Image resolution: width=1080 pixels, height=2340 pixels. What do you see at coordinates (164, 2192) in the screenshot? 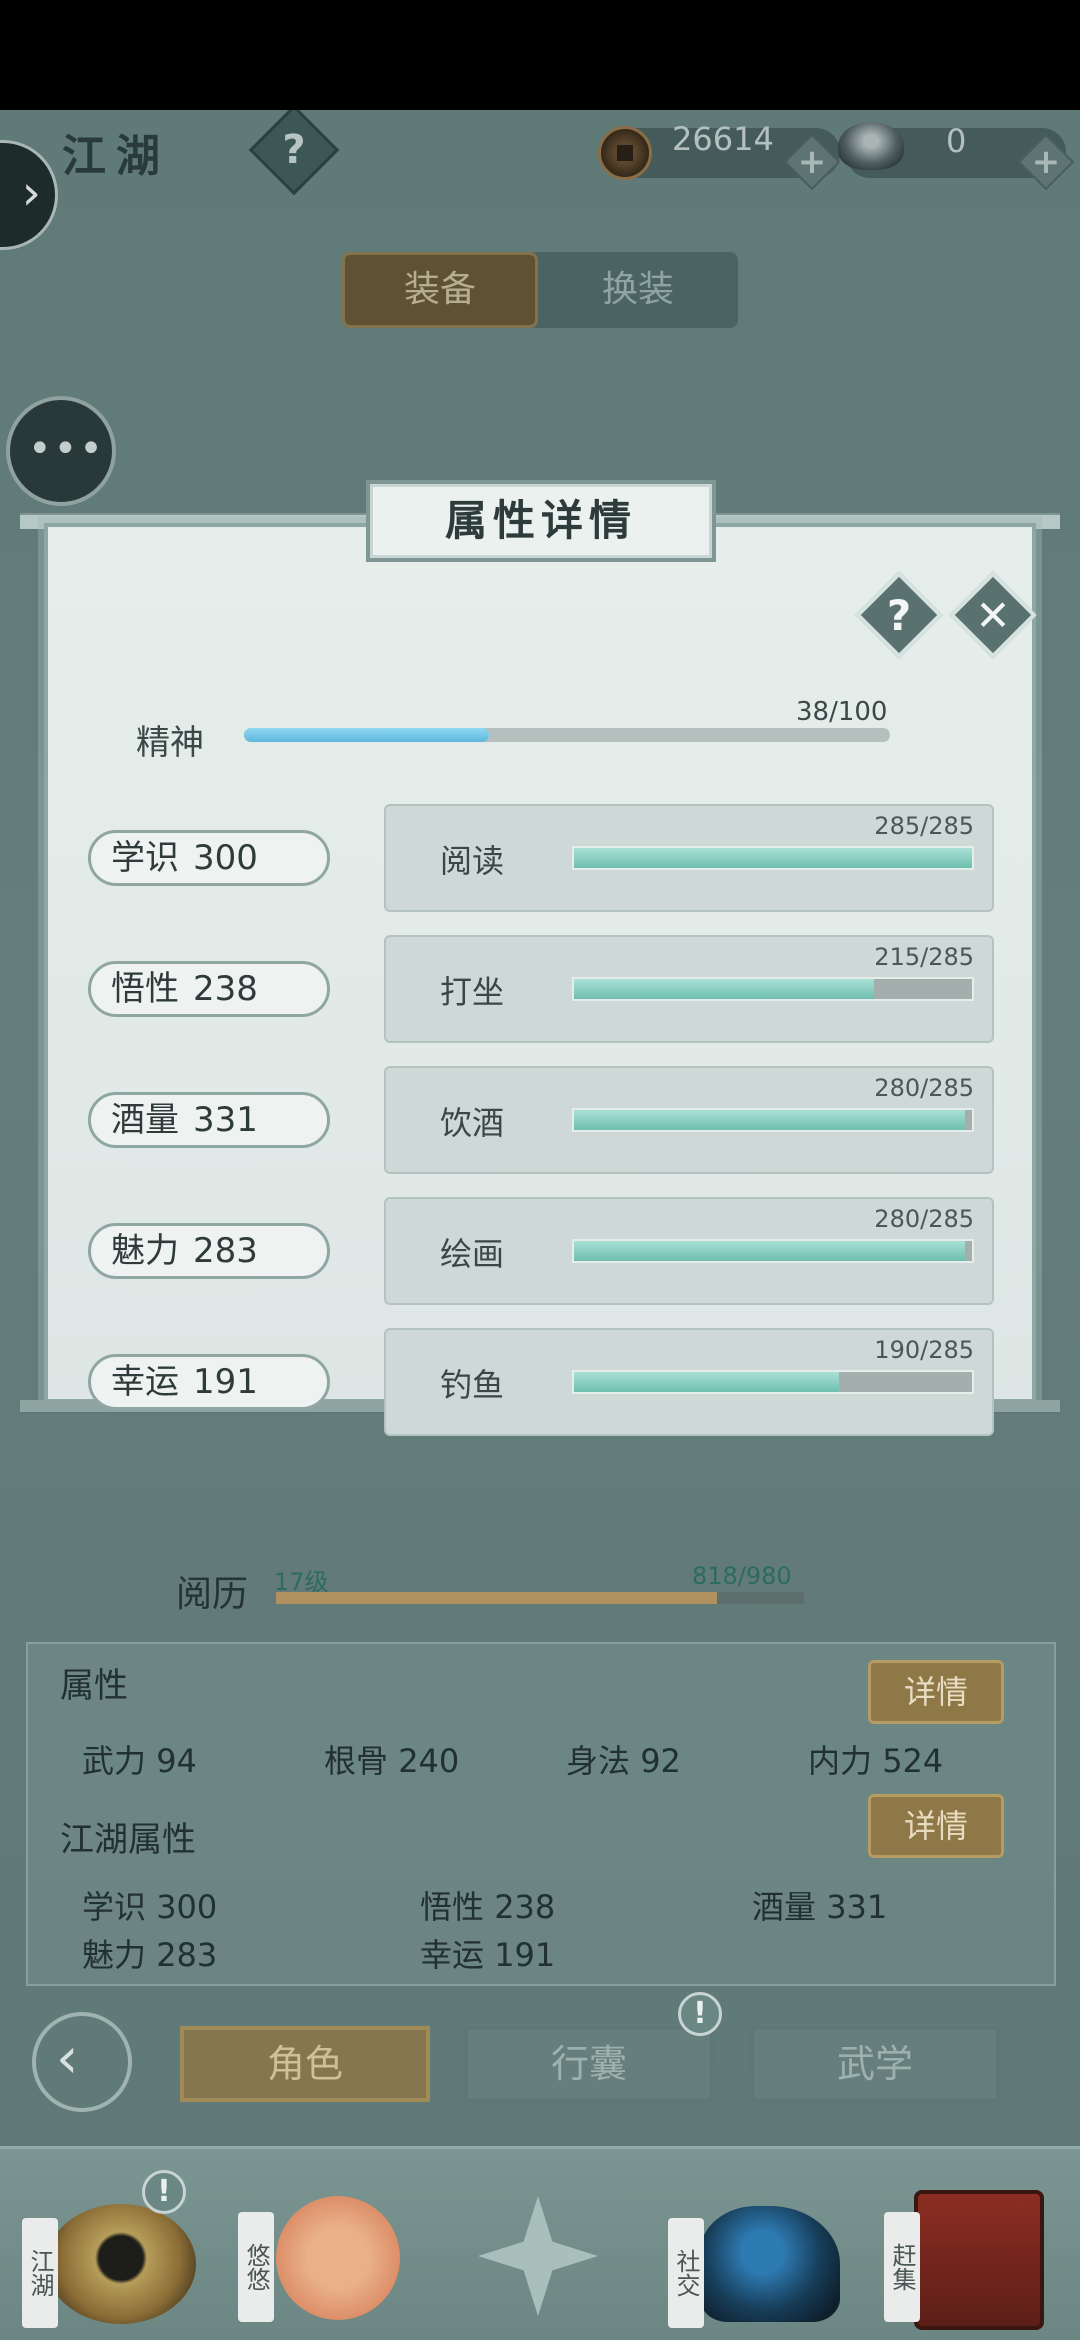
I see `jianghu-alert-icon: !` at bounding box center [164, 2192].